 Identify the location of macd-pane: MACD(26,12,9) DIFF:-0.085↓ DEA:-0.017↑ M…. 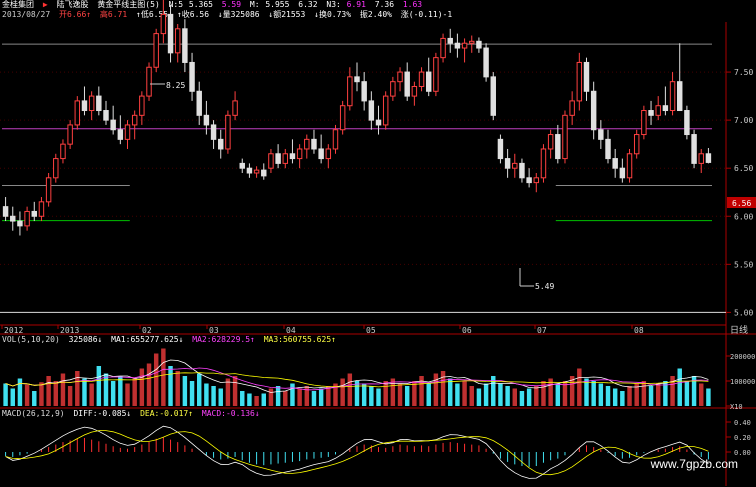
(376, 444).